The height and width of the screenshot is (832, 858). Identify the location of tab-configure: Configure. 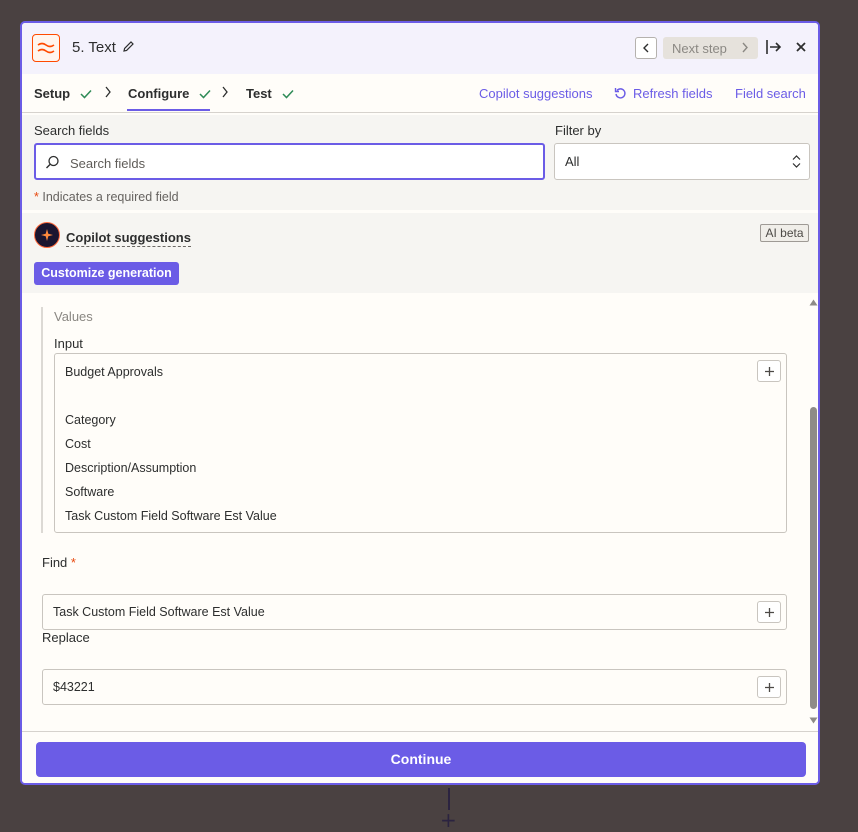
(169, 93).